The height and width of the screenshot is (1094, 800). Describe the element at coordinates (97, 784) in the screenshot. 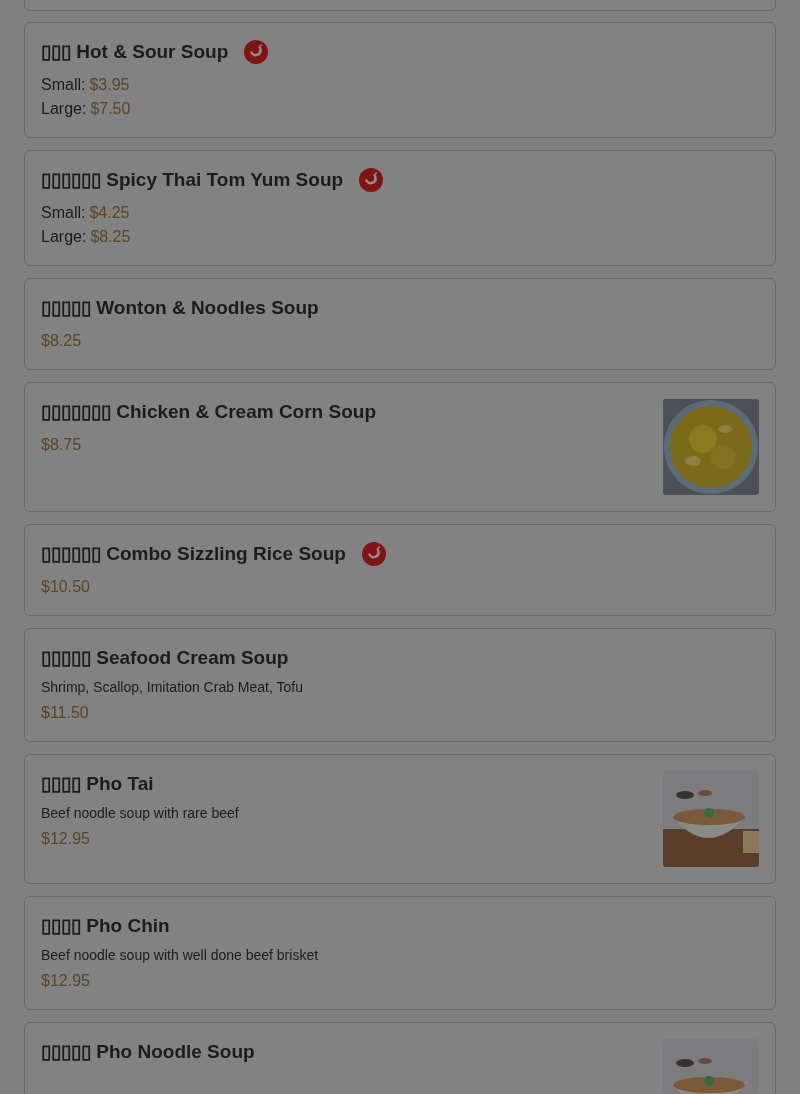

I see `item-name: ▯▯▯▯ Pho Tai` at that location.